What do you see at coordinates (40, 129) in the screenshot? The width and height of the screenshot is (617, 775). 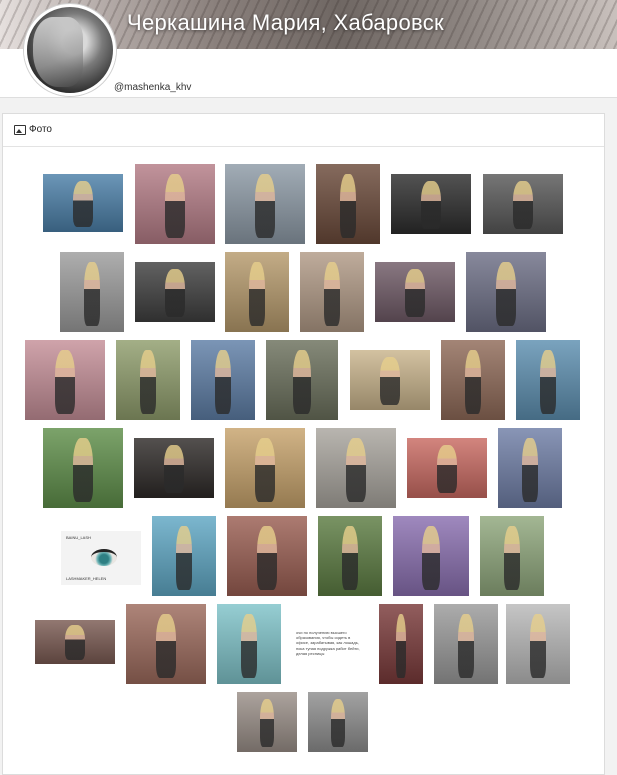 I see `photos-panel-title: Фото` at bounding box center [40, 129].